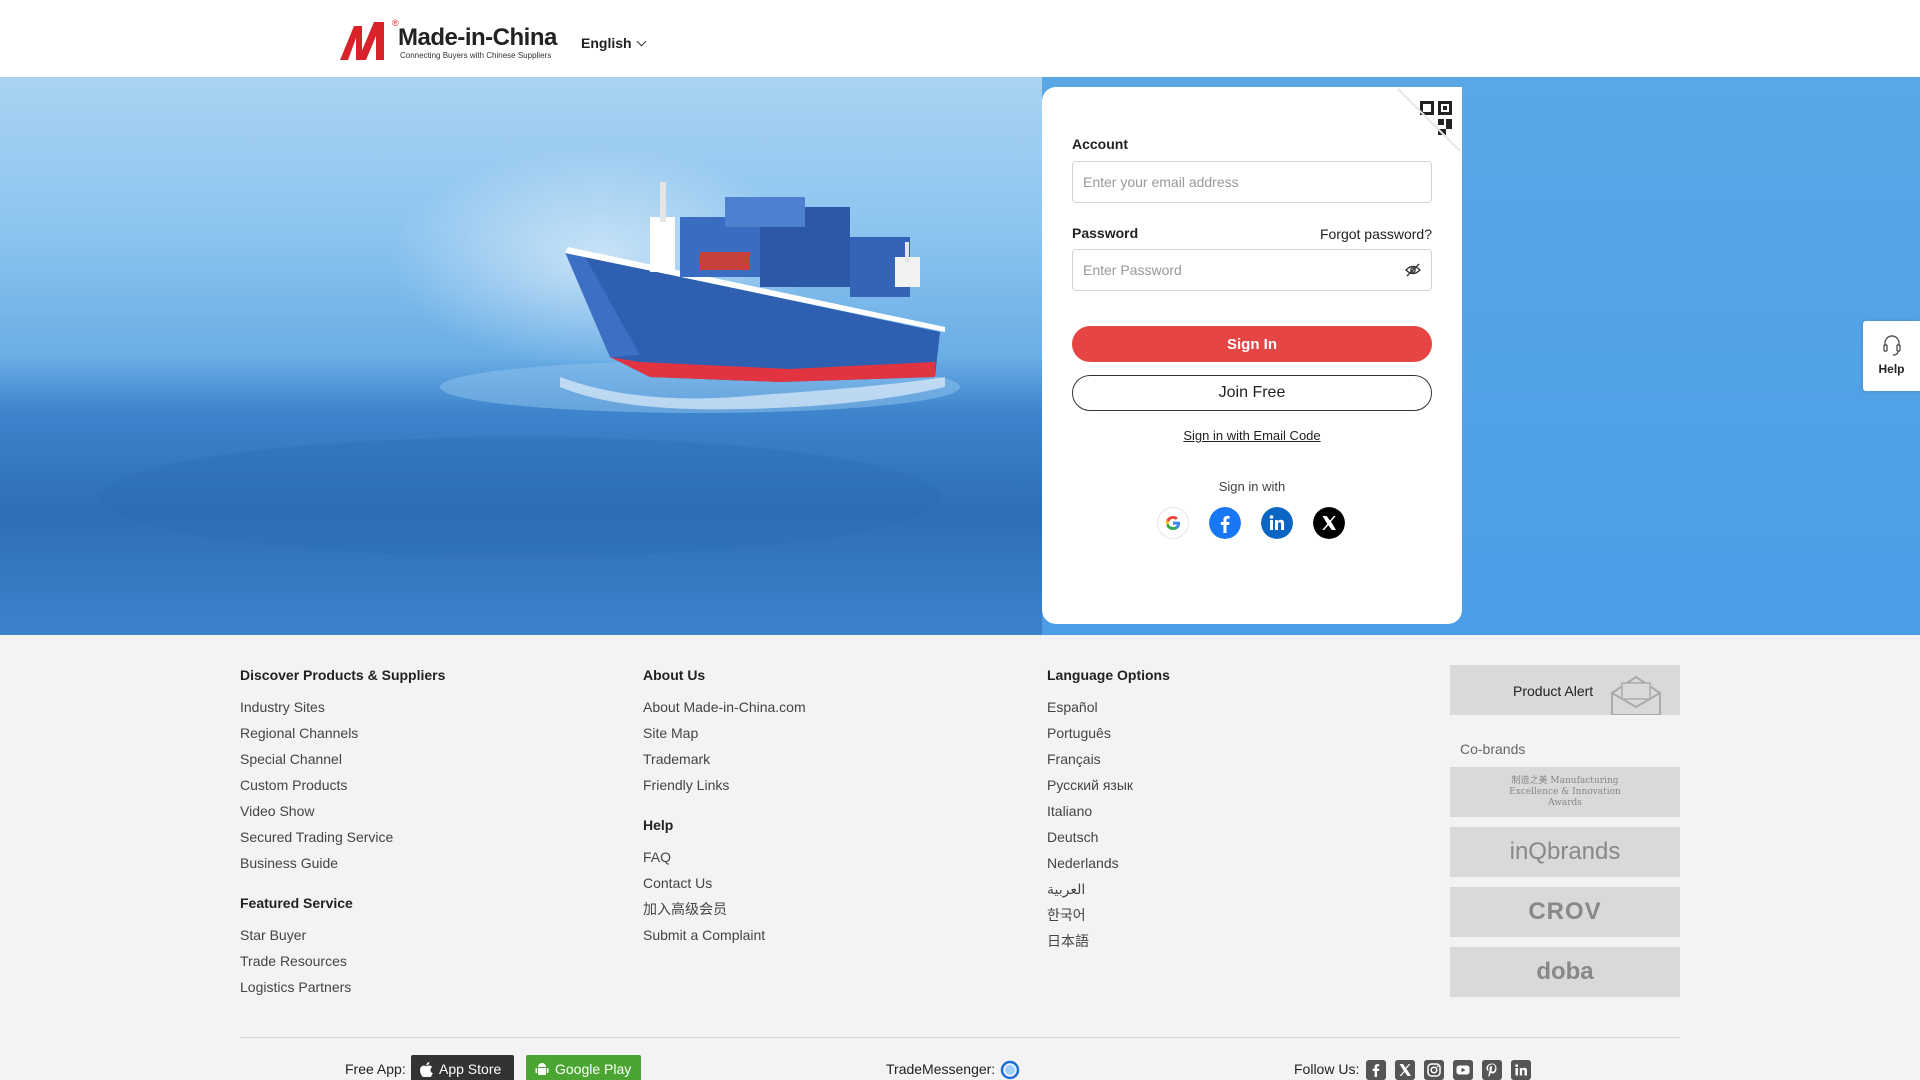 This screenshot has width=1920, height=1080. Describe the element at coordinates (1108, 789) in the screenshot. I see `language-link: Русский язык` at that location.